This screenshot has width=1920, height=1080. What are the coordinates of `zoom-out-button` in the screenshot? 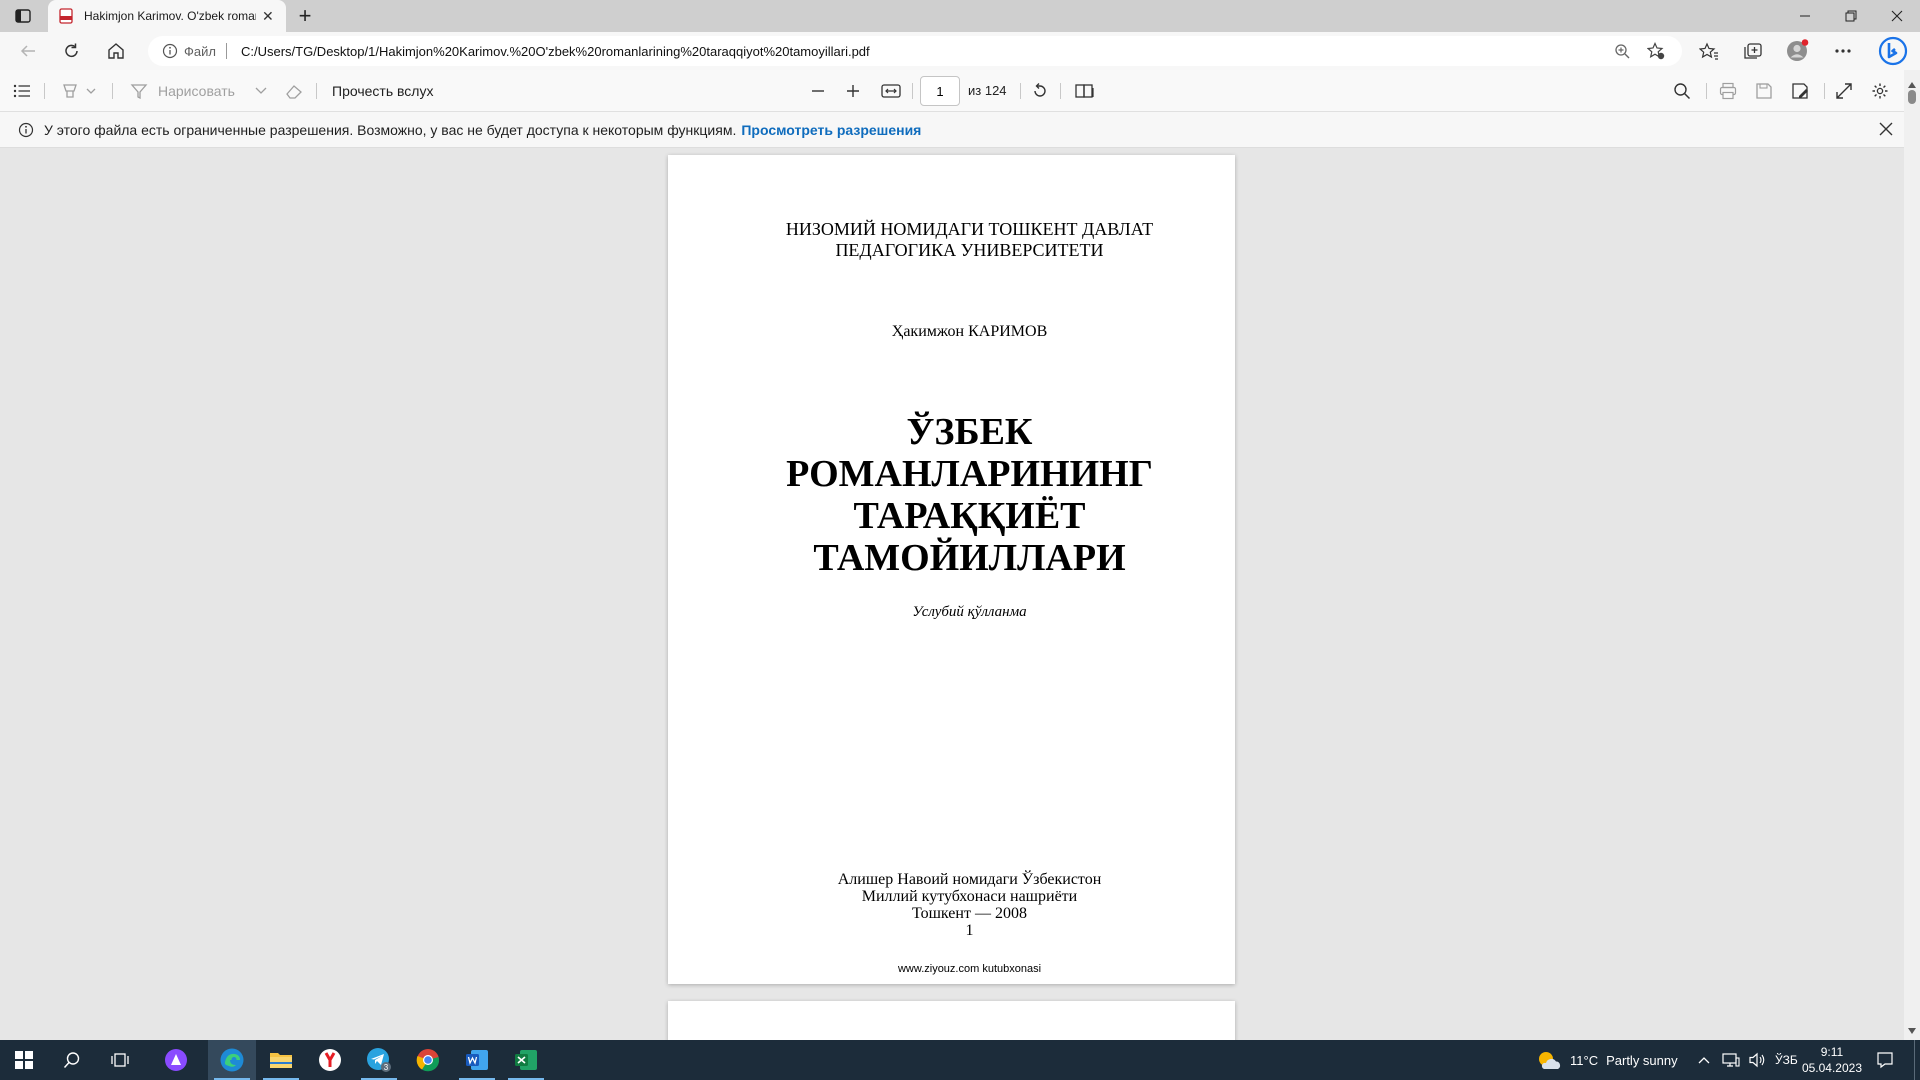 It's located at (818, 91).